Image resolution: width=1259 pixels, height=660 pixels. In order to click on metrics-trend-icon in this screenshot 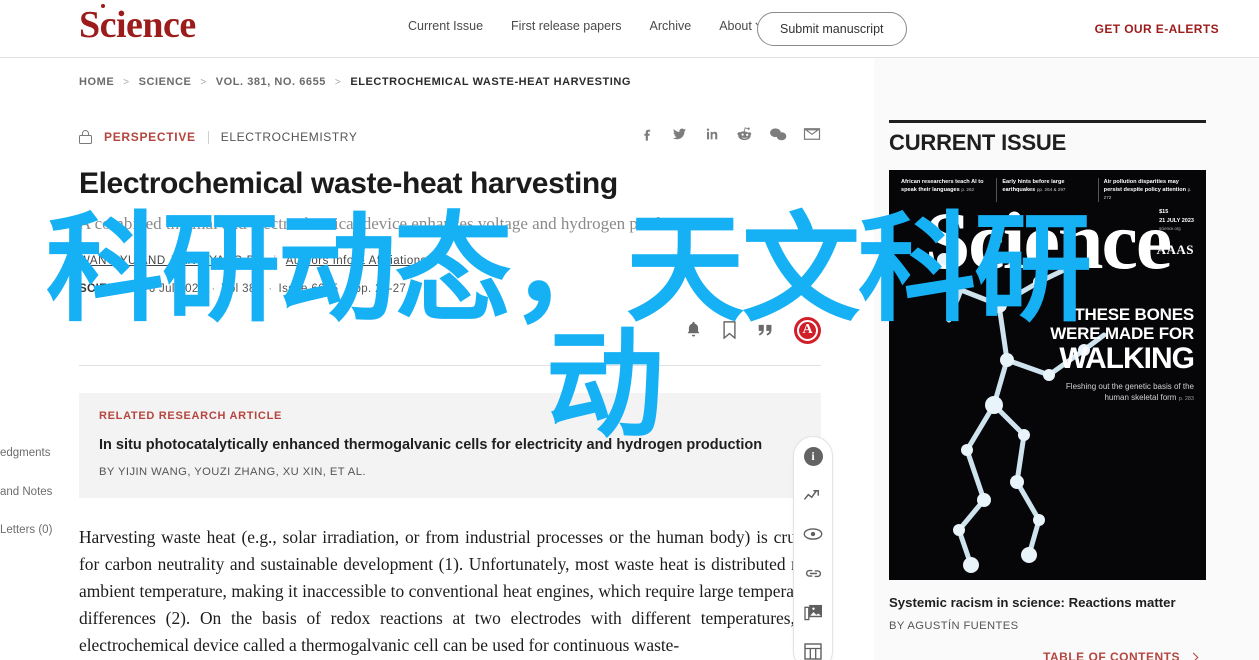, I will do `click(813, 495)`.